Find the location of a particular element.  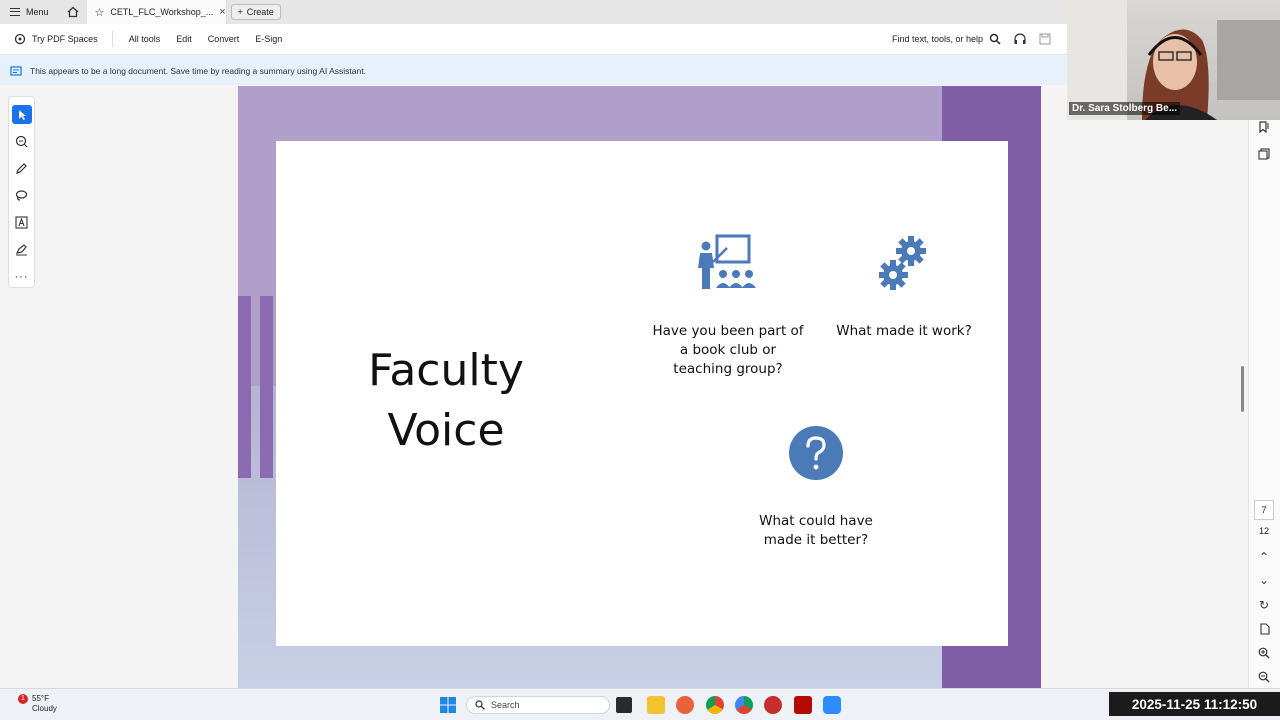

firefox-icon is located at coordinates (685, 705).